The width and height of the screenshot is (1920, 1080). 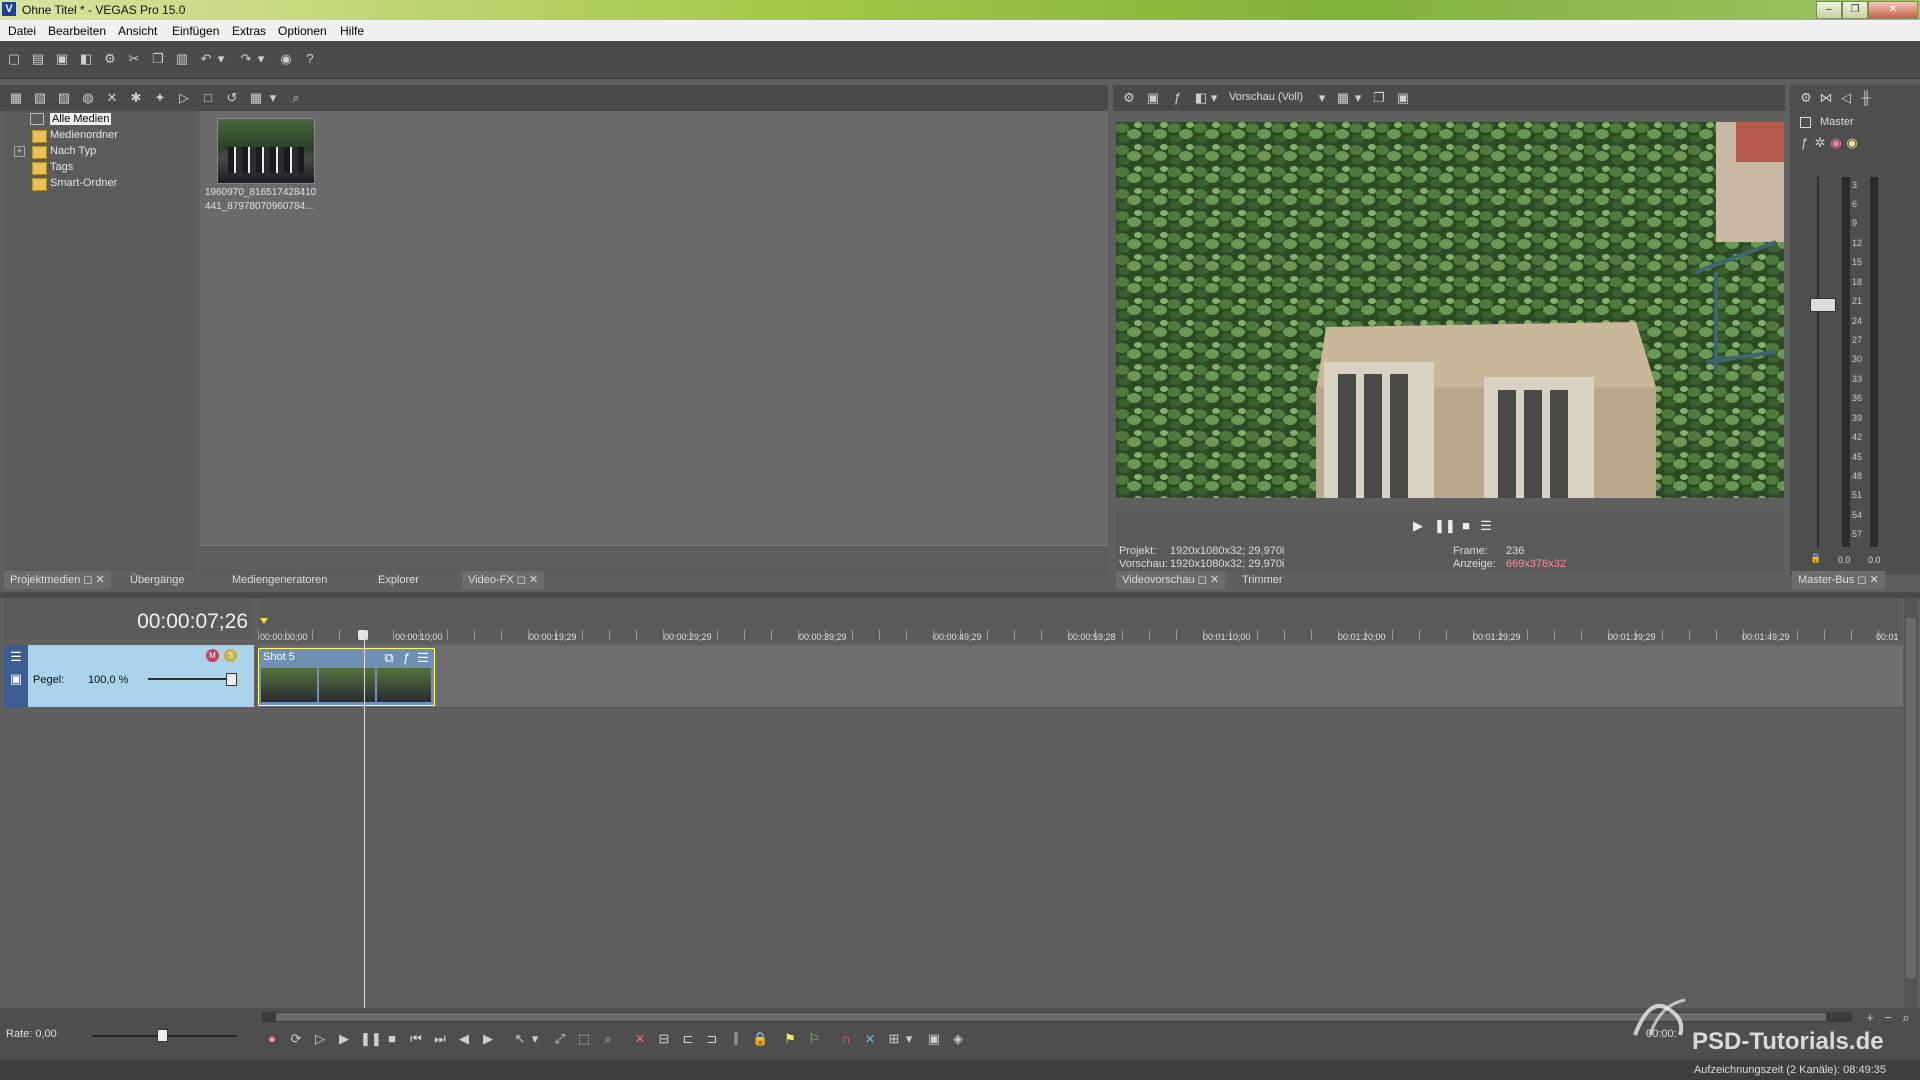 What do you see at coordinates (266, 151) in the screenshot?
I see `media-thumbnail` at bounding box center [266, 151].